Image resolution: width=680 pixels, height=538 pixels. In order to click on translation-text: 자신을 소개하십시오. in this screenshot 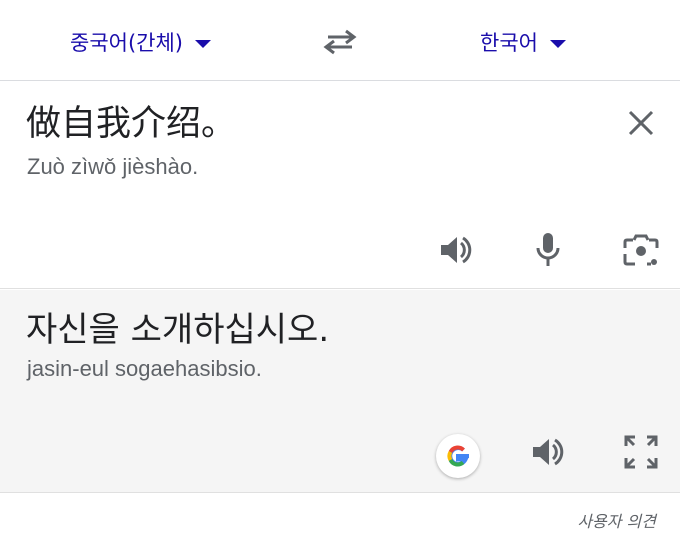, I will do `click(178, 330)`.